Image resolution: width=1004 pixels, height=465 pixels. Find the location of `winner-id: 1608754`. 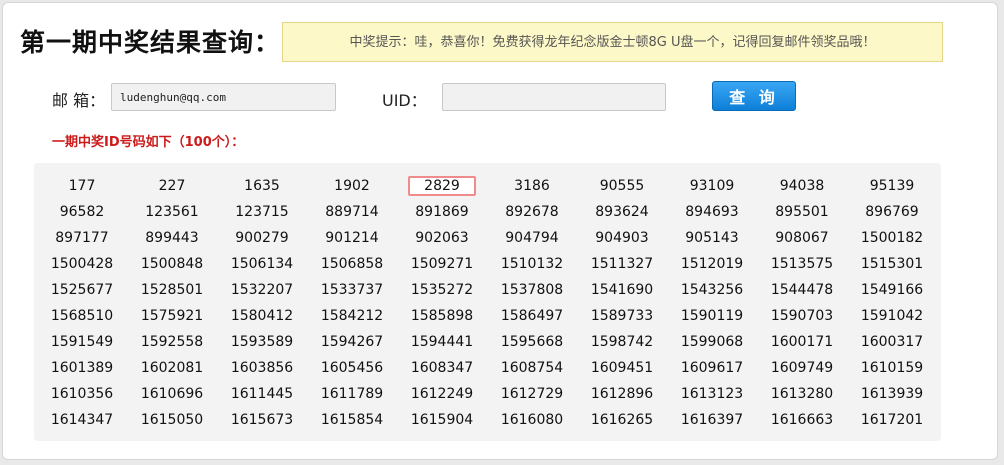

winner-id: 1608754 is located at coordinates (532, 368).